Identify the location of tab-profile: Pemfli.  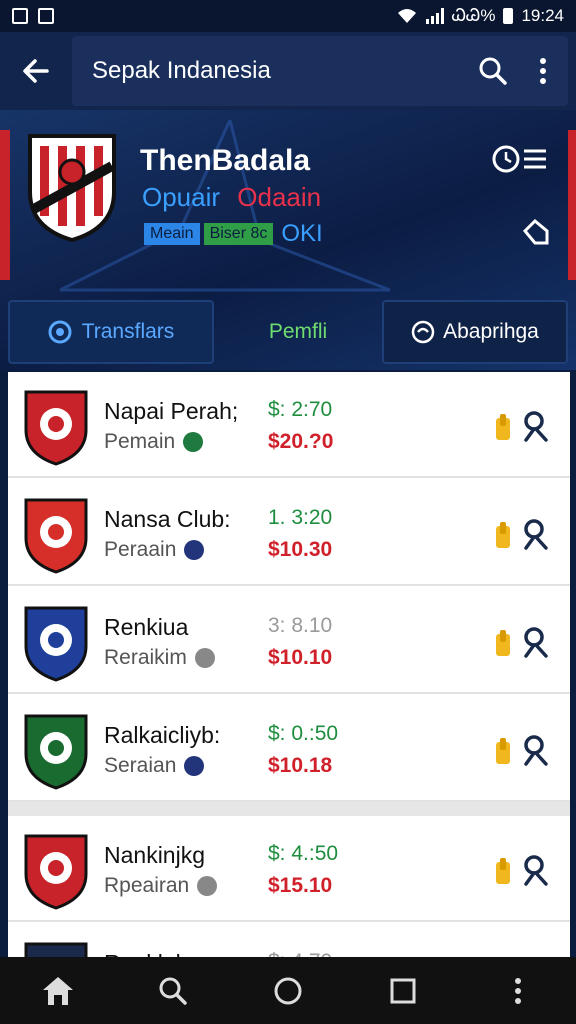
(298, 332).